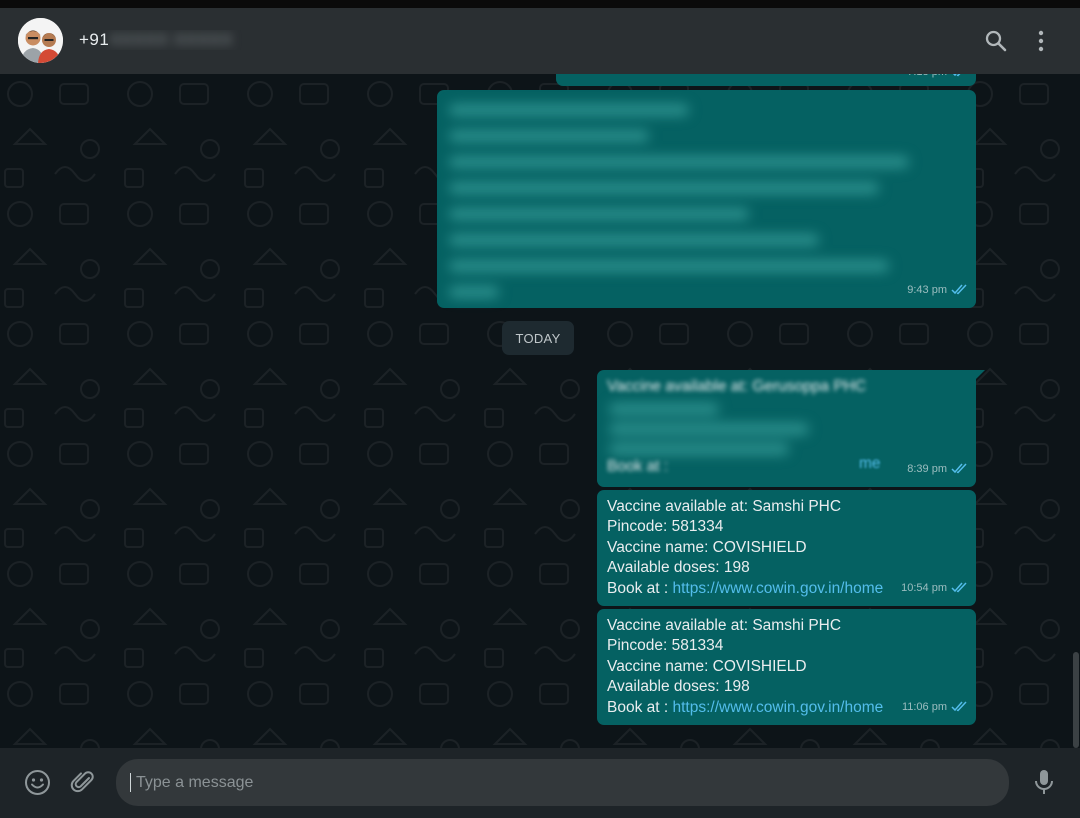 The height and width of the screenshot is (818, 1080). I want to click on message-bubble-outgoing: 9:43 pm, so click(706, 199).